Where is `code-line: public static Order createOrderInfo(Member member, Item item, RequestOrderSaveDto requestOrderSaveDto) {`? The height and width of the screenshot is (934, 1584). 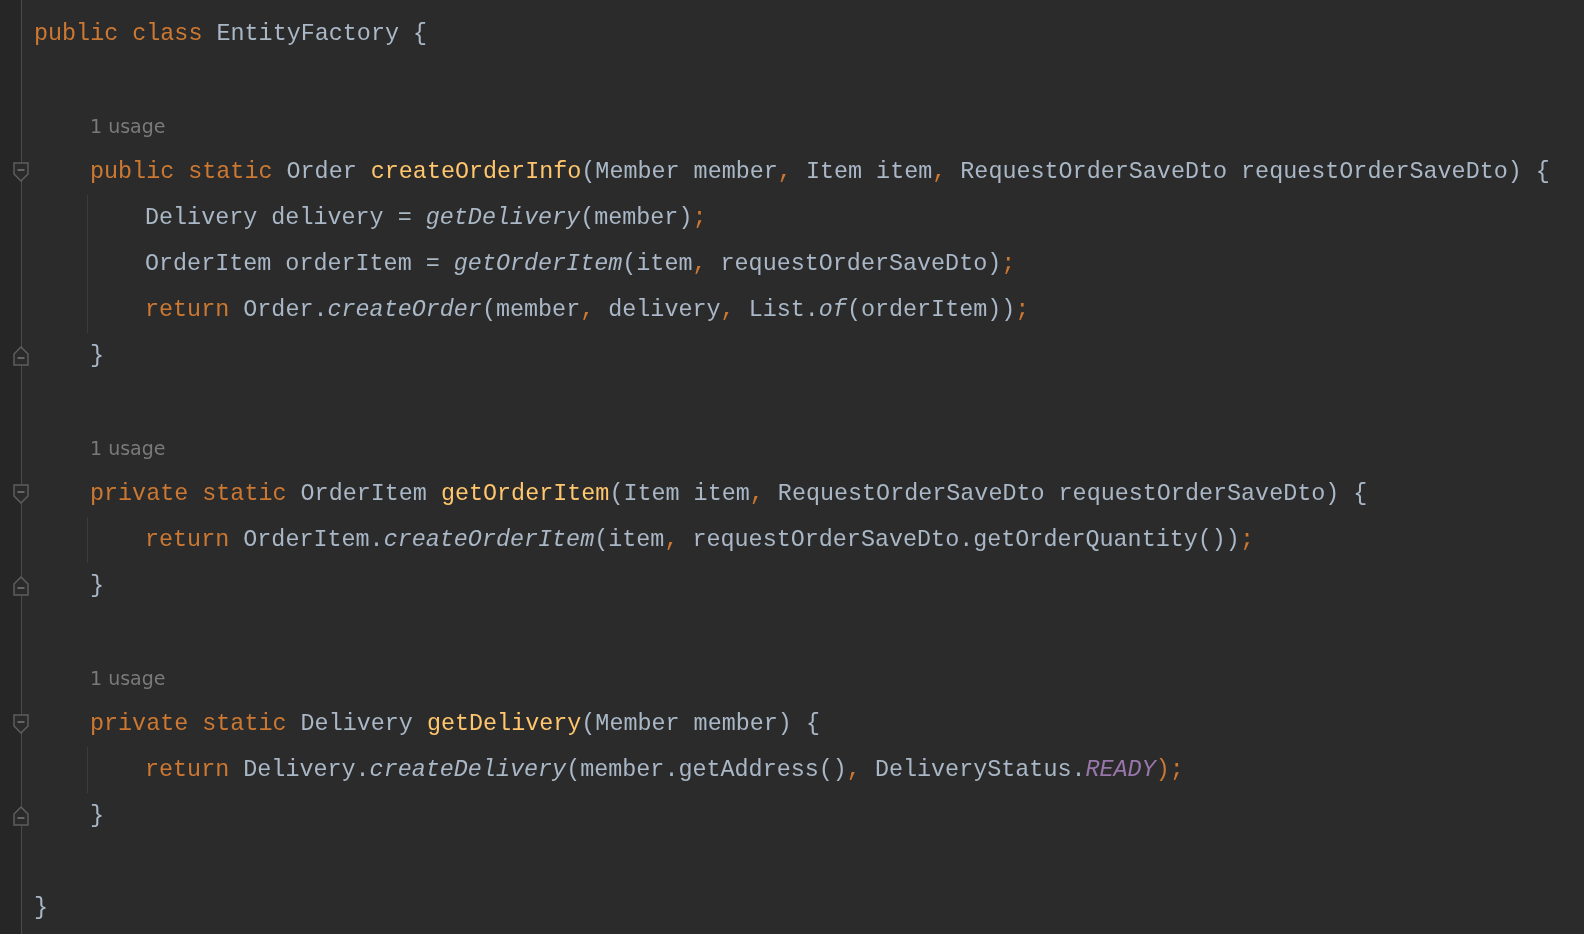
code-line: public static Order createOrderInfo(Member member, Item item, RequestOrderSaveDto requestOrderSaveDto) { is located at coordinates (820, 172).